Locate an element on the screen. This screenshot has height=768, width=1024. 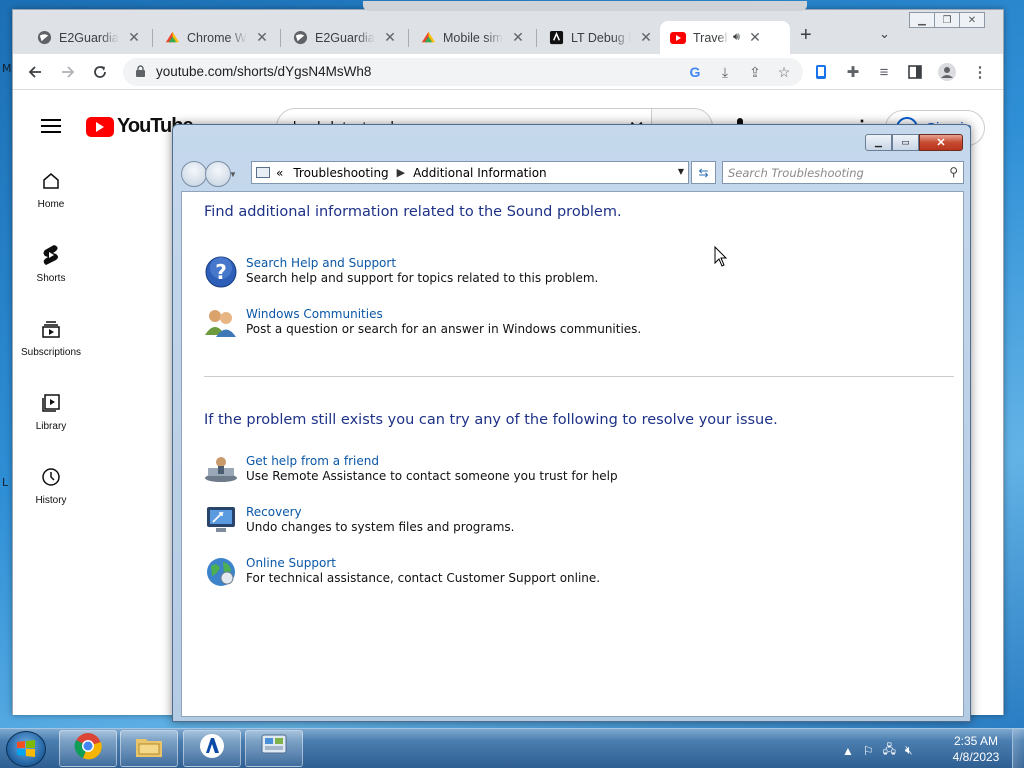
taskbar-chrome is located at coordinates (88, 748).